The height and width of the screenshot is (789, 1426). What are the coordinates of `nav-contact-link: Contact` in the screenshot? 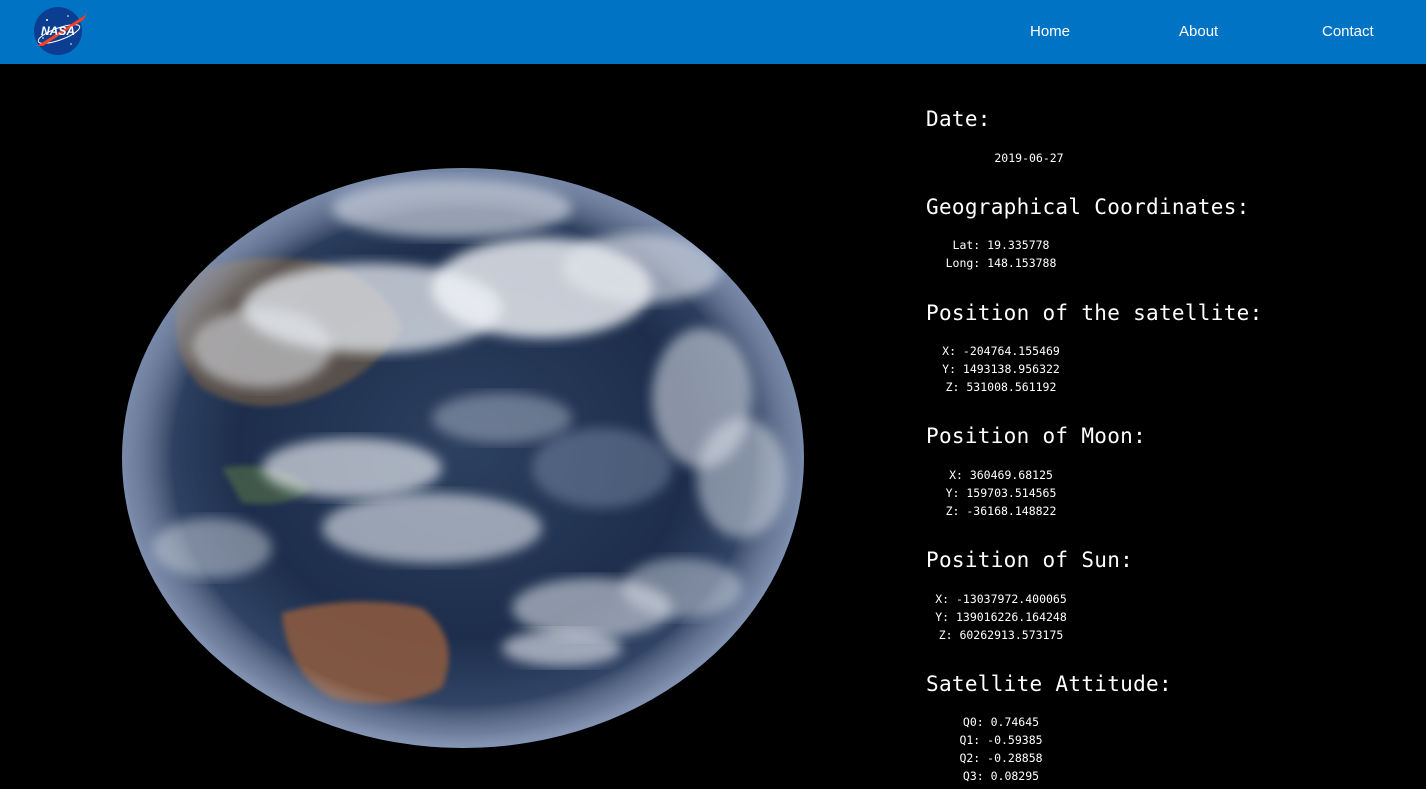 It's located at (1348, 32).